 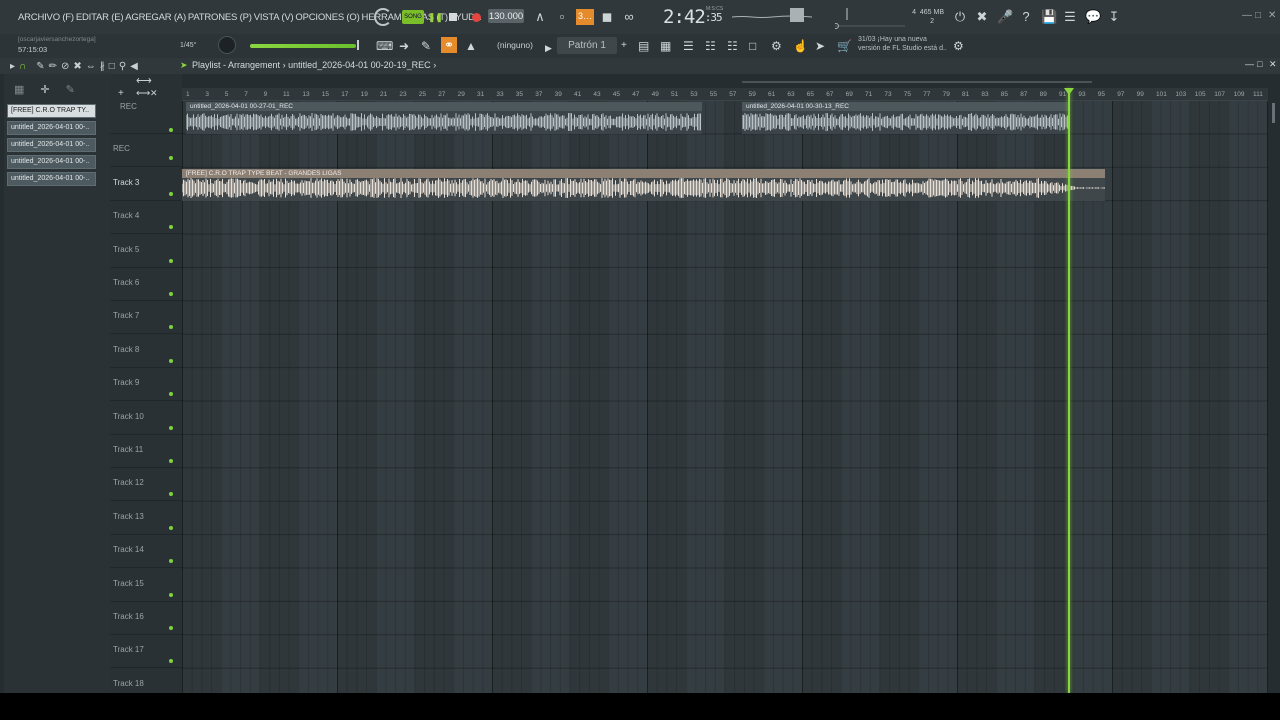 I want to click on slip-icon: ⇔, so click(x=91, y=66).